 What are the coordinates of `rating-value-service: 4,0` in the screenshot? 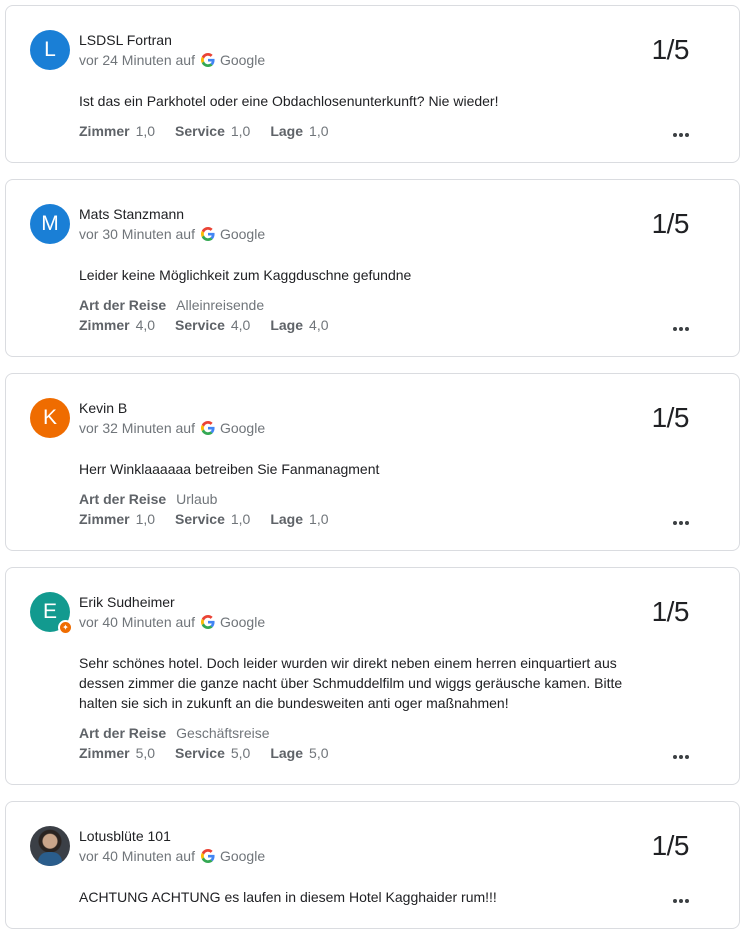 It's located at (240, 325).